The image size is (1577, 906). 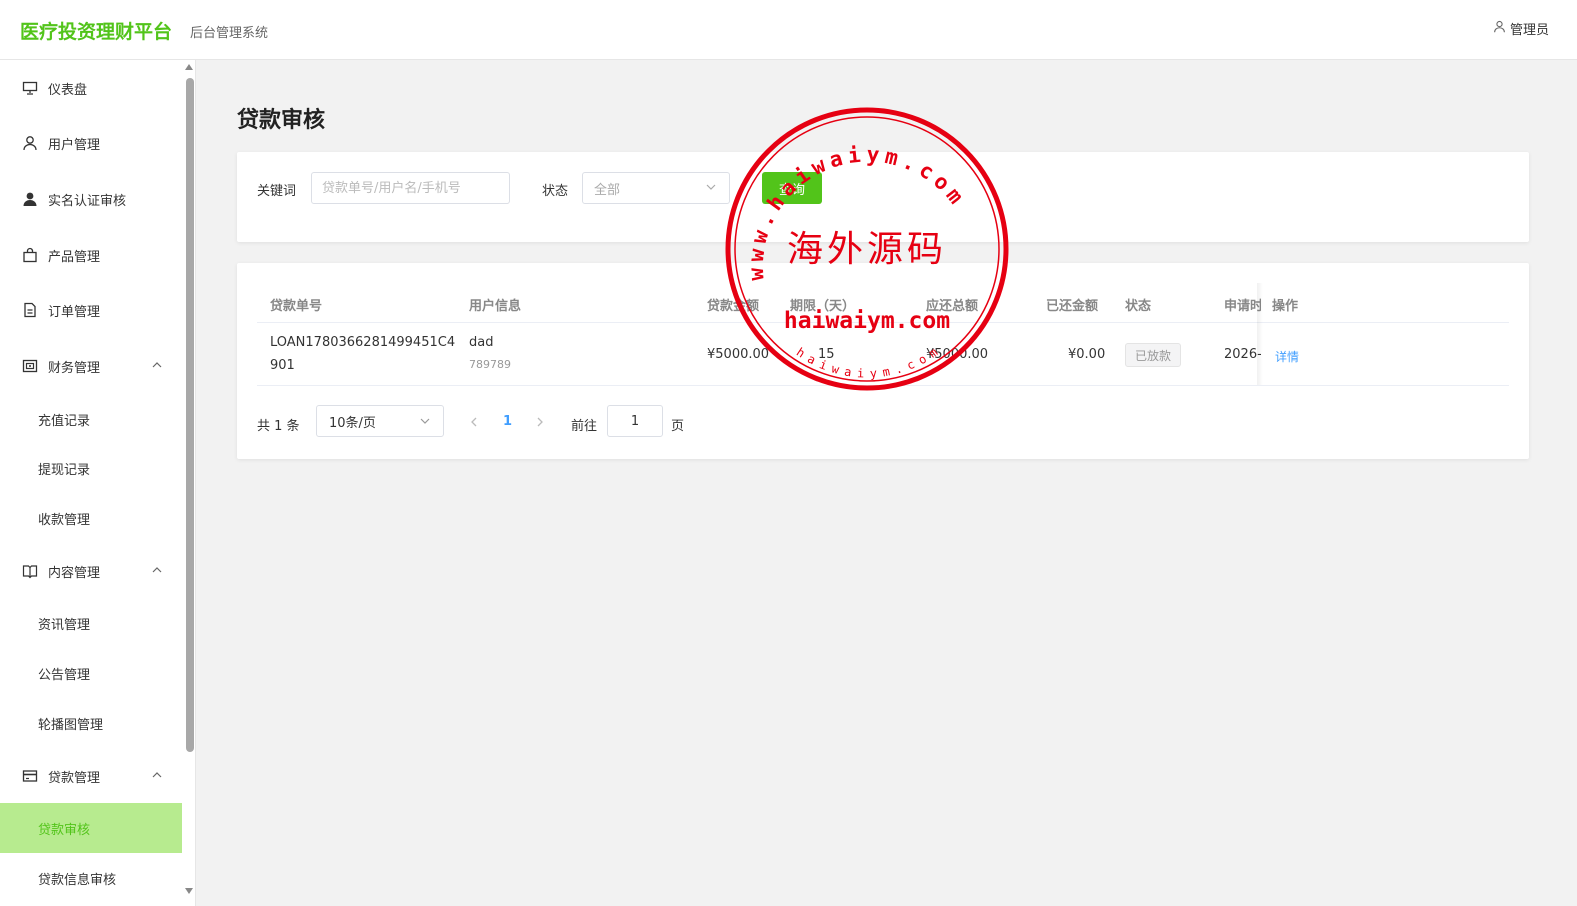 I want to click on sidebar-item-label: 订单管理, so click(x=74, y=312).